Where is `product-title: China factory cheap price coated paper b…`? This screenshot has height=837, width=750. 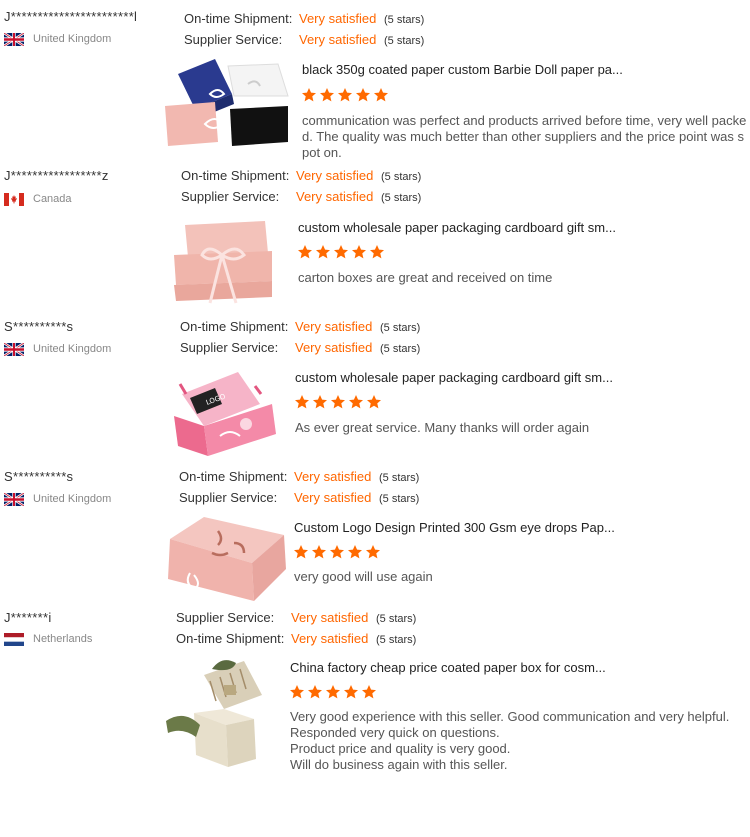
product-title: China factory cheap price coated paper b… is located at coordinates (510, 667).